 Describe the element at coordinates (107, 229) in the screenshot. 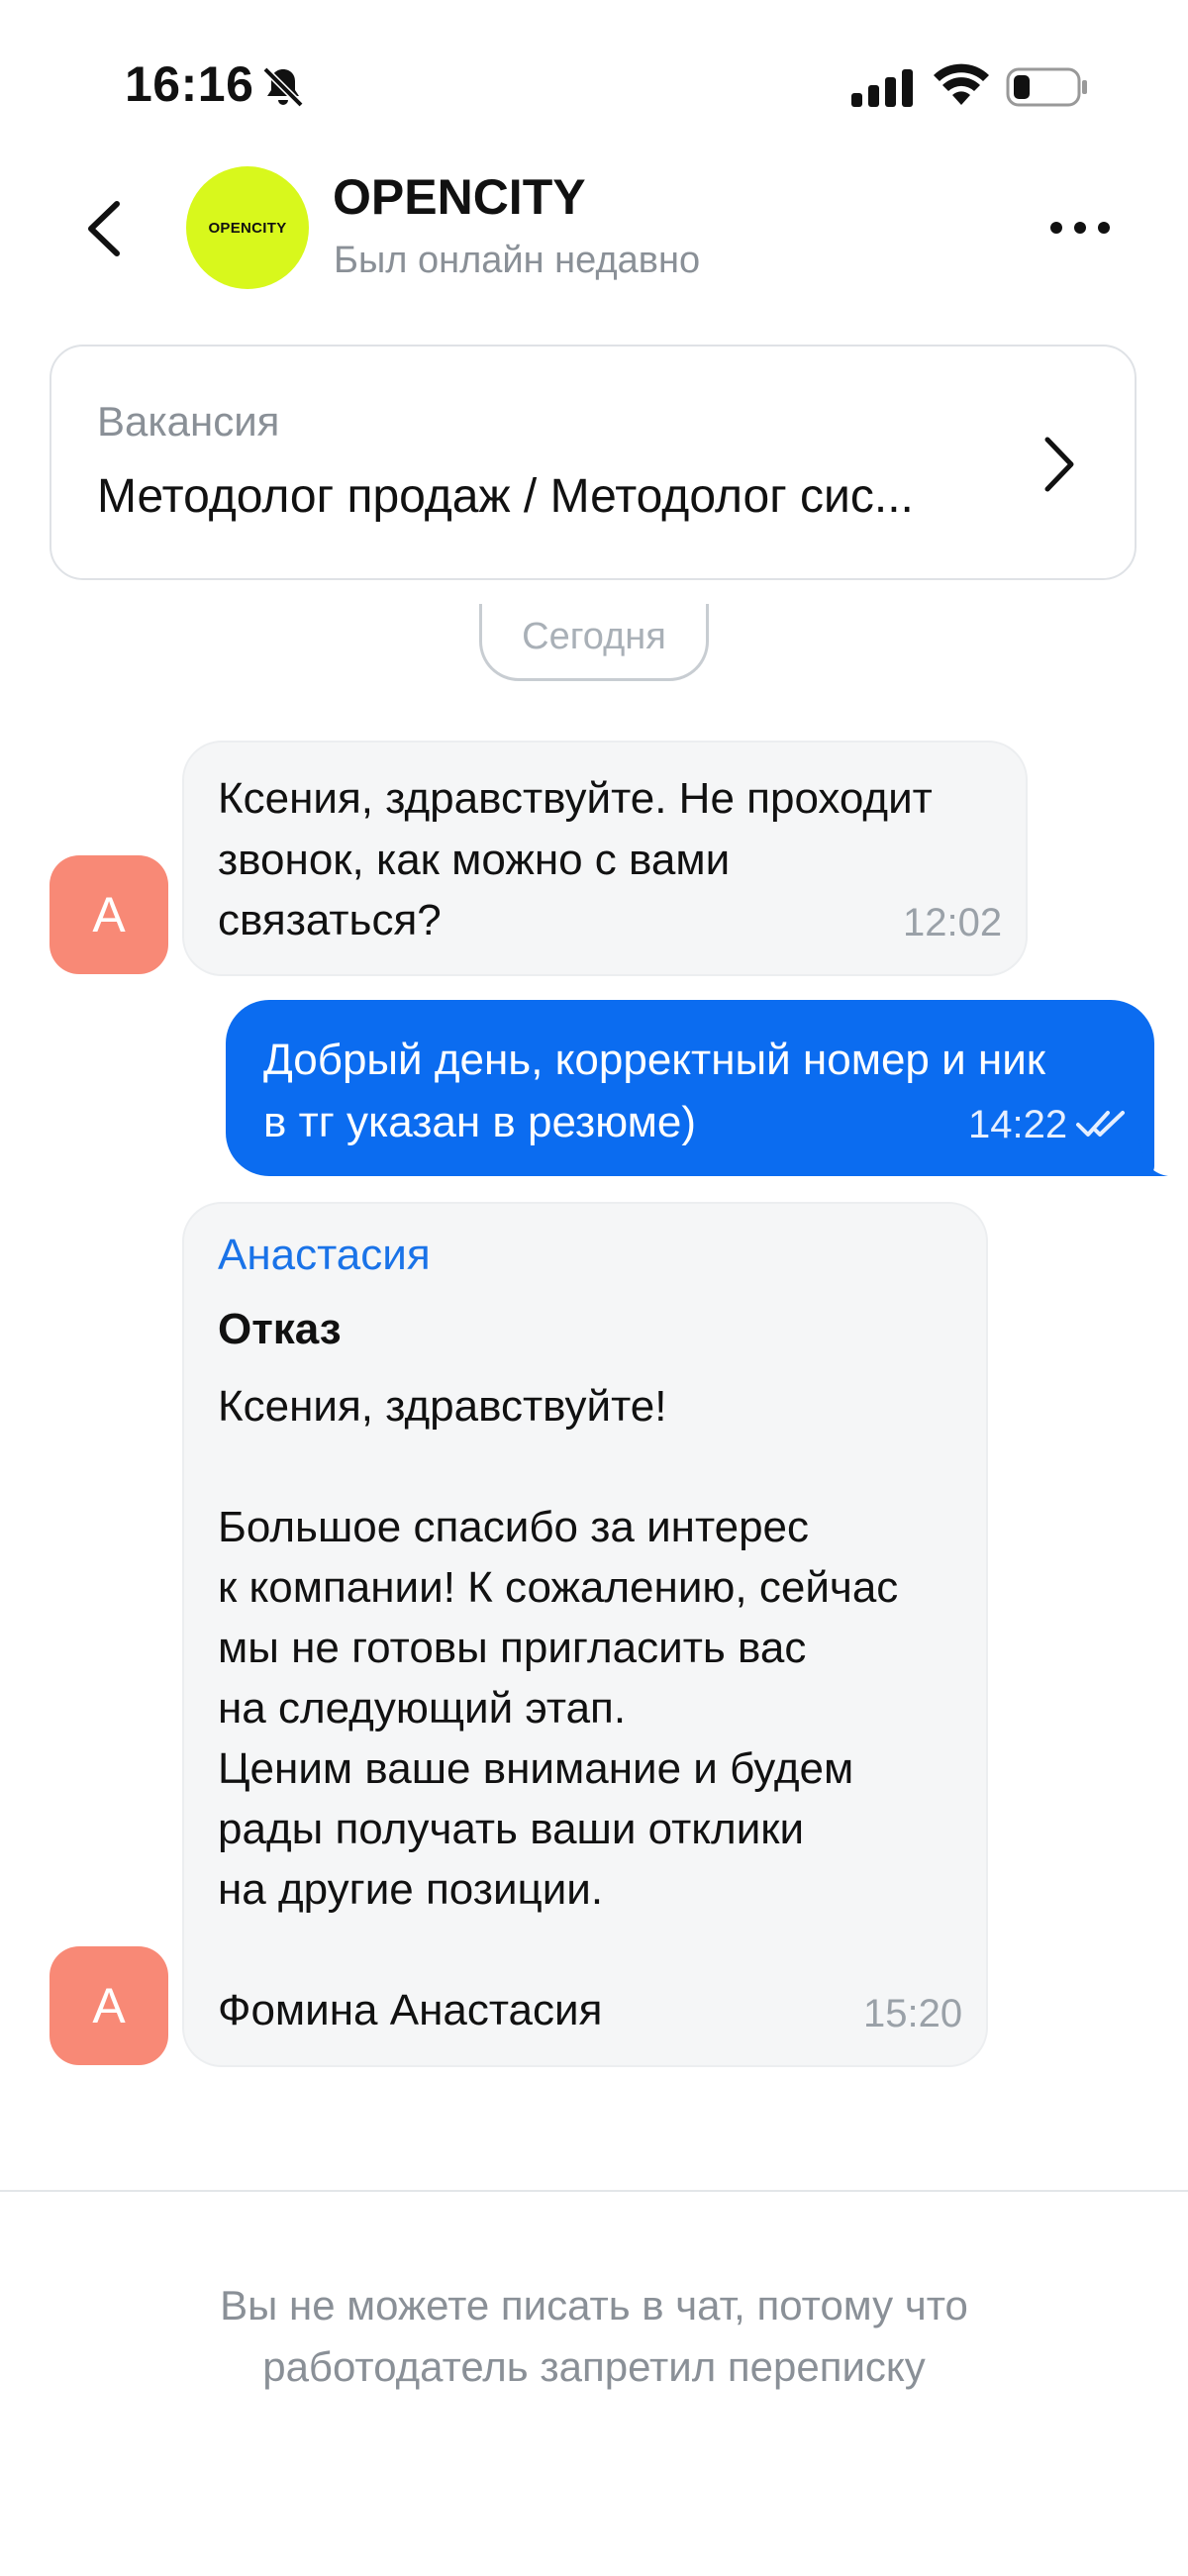

I see `back-arrow-icon` at that location.